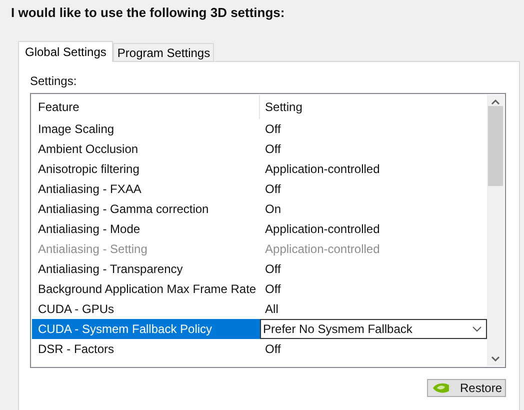 The image size is (524, 410). I want to click on scroll-down-icon, so click(495, 359).